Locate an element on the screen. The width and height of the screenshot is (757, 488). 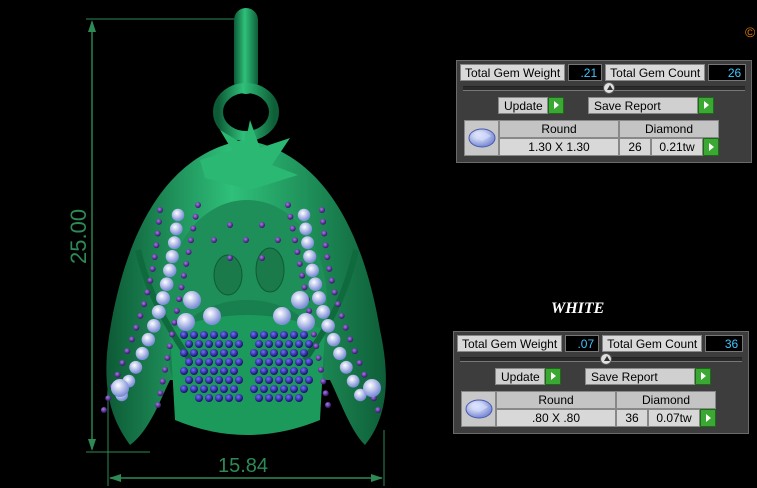
total-gem-count-value: 36 is located at coordinates (724, 343).